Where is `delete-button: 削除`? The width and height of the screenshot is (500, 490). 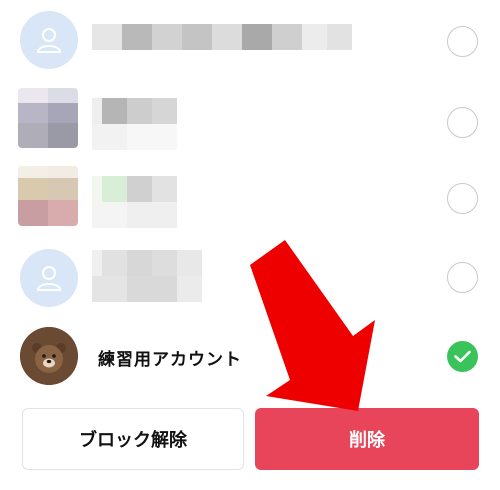
delete-button: 削除 is located at coordinates (367, 439).